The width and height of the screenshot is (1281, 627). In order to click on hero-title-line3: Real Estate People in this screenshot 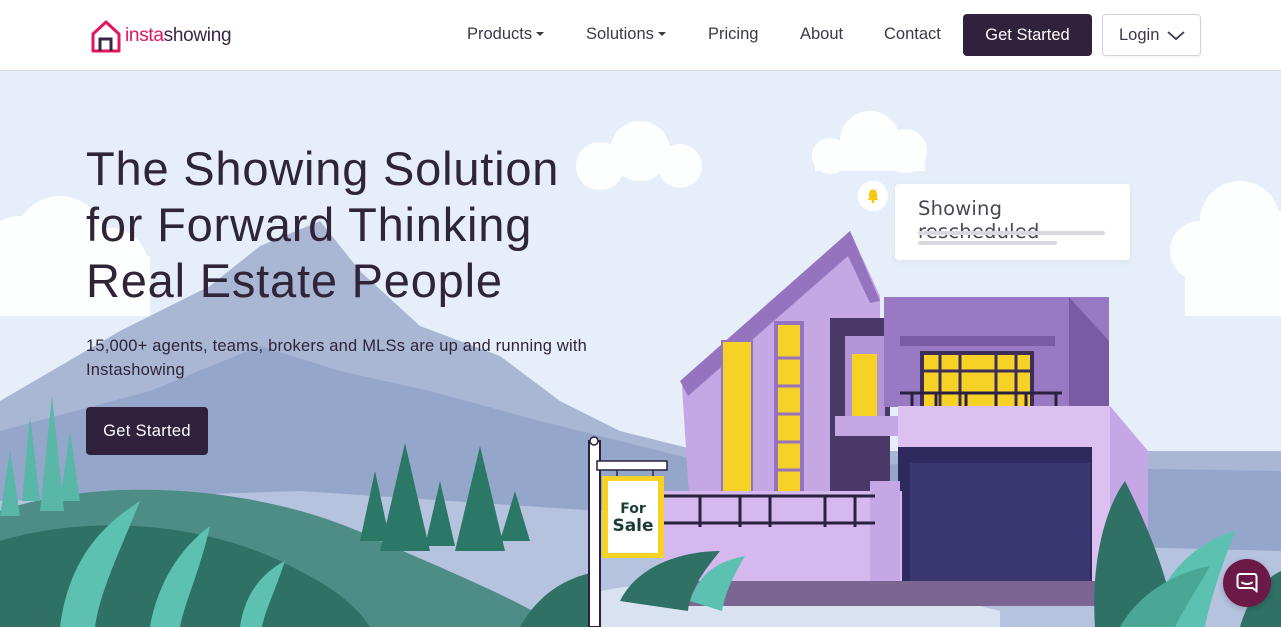, I will do `click(294, 280)`.